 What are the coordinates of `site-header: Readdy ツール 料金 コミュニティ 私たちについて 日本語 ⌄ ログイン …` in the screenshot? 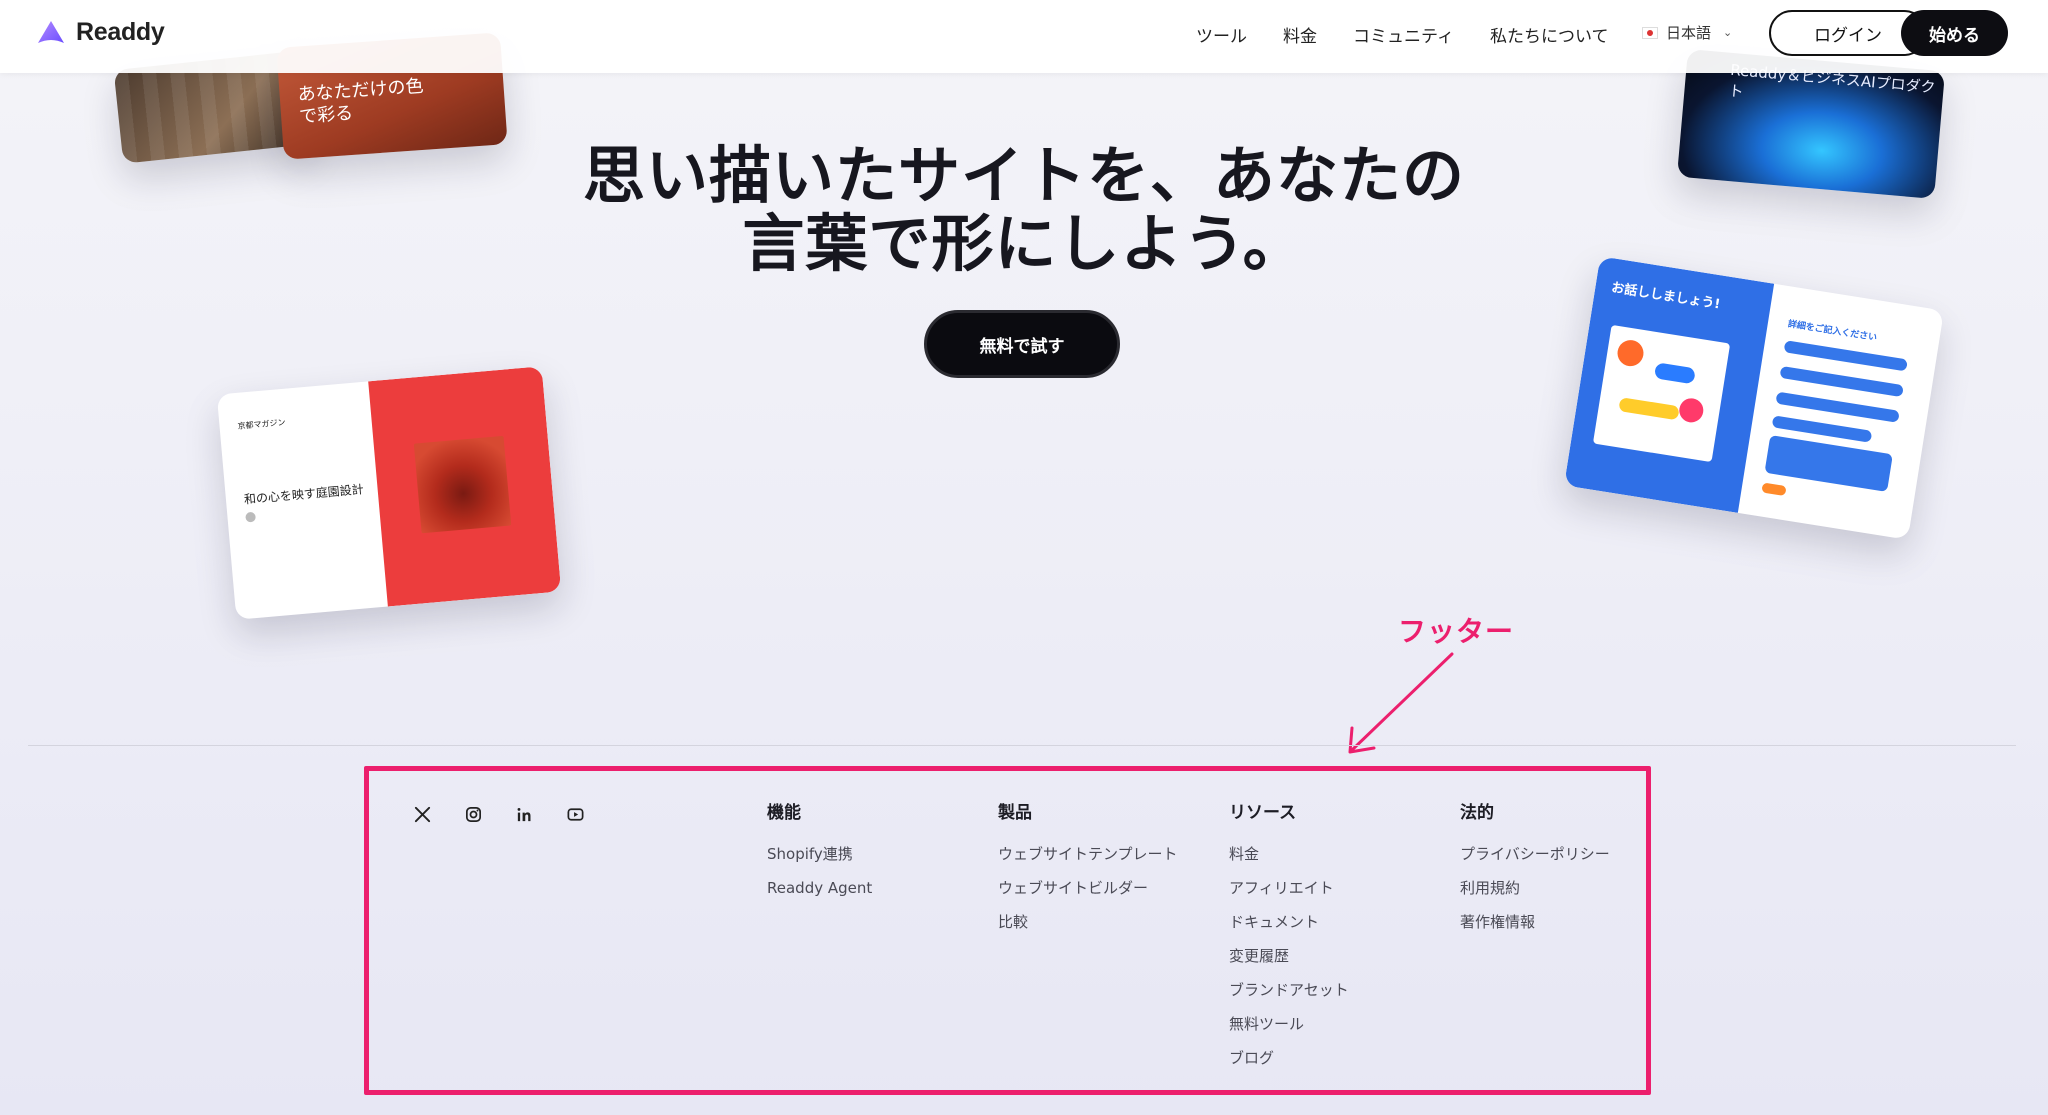 It's located at (1024, 36).